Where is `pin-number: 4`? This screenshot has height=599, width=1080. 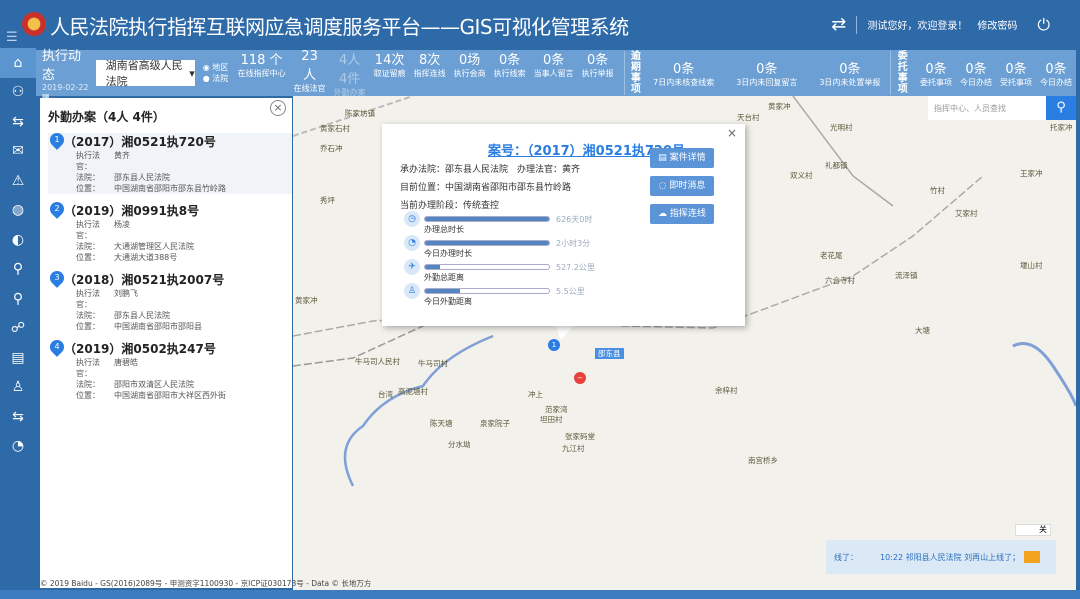 pin-number: 4 is located at coordinates (57, 346).